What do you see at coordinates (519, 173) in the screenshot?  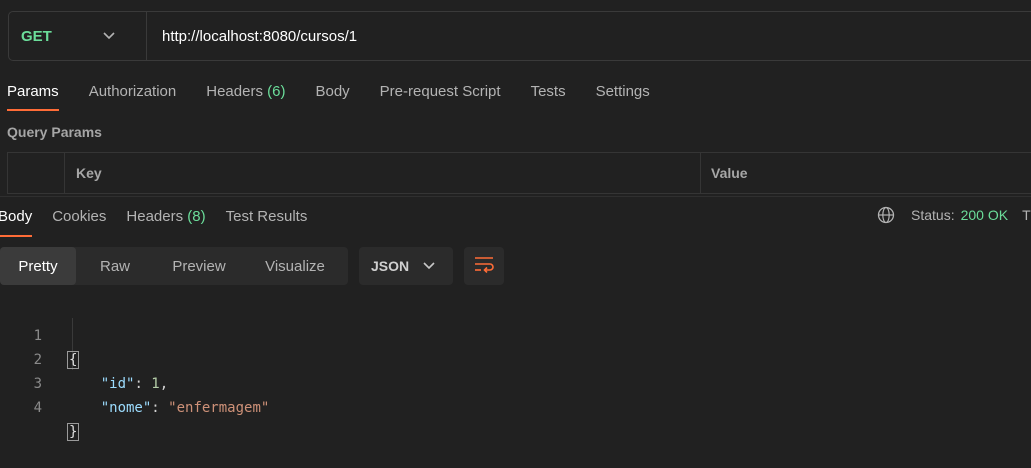 I see `query-params-table: Key Value` at bounding box center [519, 173].